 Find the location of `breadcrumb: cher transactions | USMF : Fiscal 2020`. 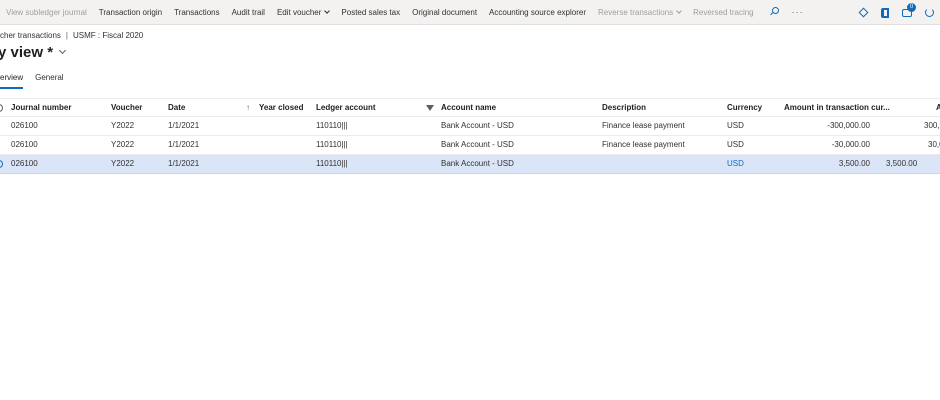

breadcrumb: cher transactions | USMF : Fiscal 2020 is located at coordinates (71, 35).